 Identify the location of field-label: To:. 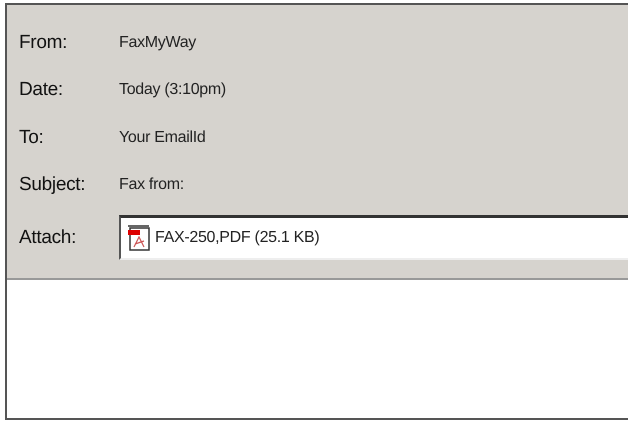
(31, 137).